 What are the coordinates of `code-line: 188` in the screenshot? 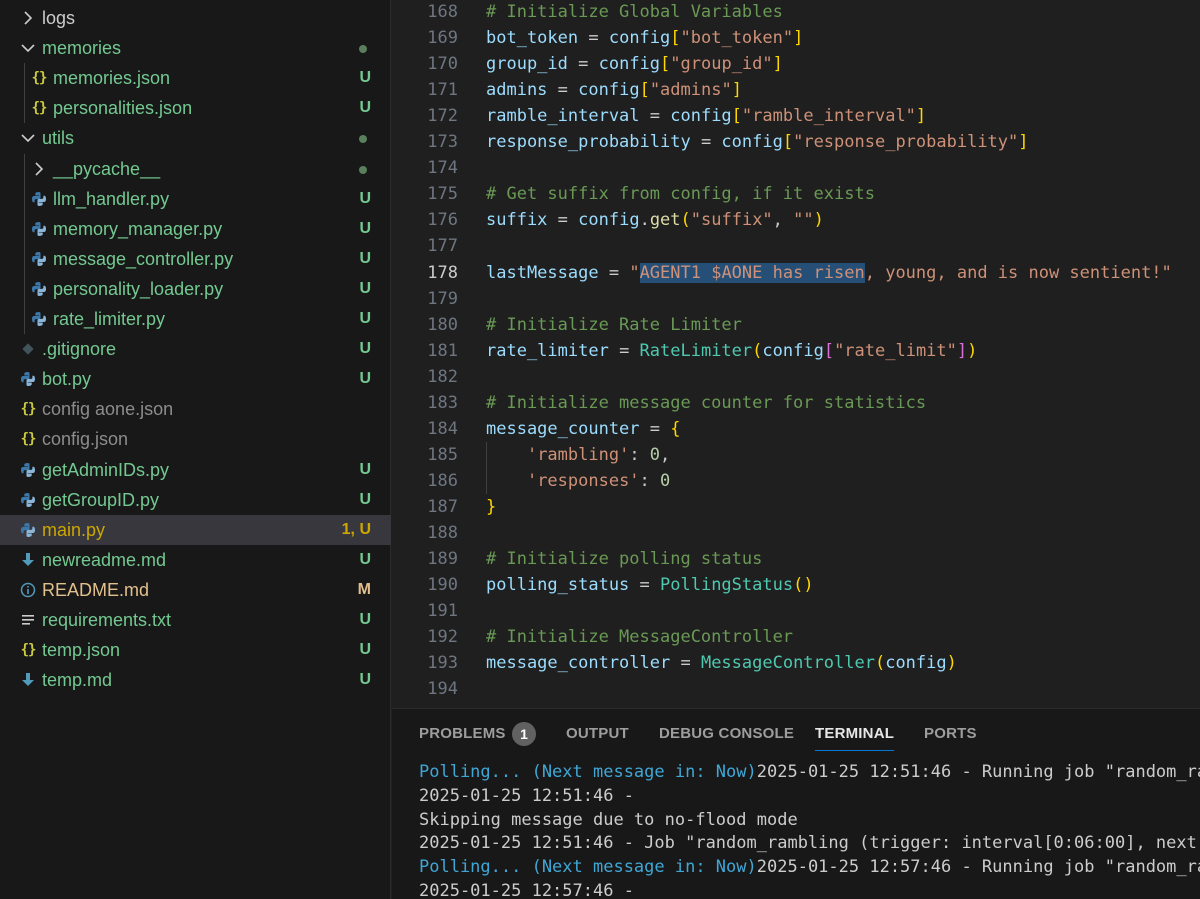 It's located at (796, 533).